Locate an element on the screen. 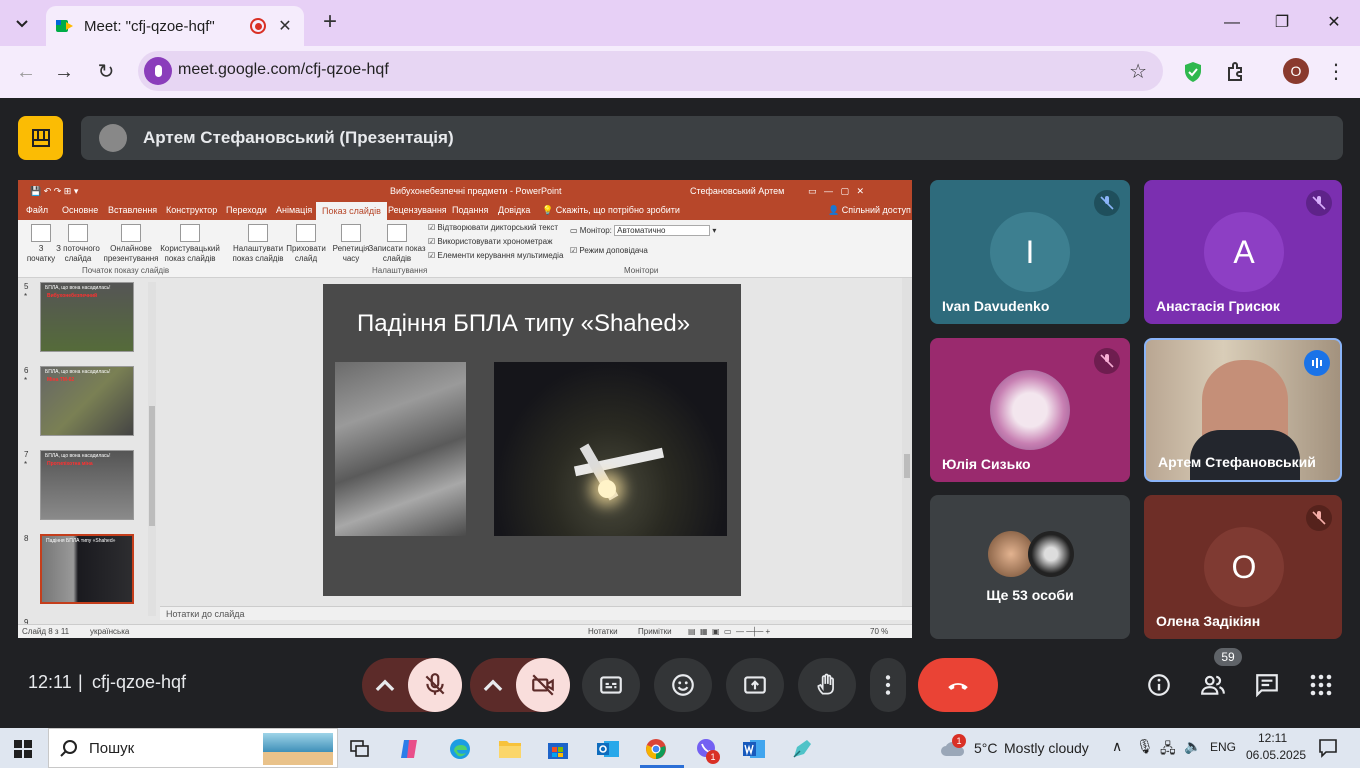 This screenshot has width=1360, height=768. weather-icon: 1 is located at coordinates (954, 747).